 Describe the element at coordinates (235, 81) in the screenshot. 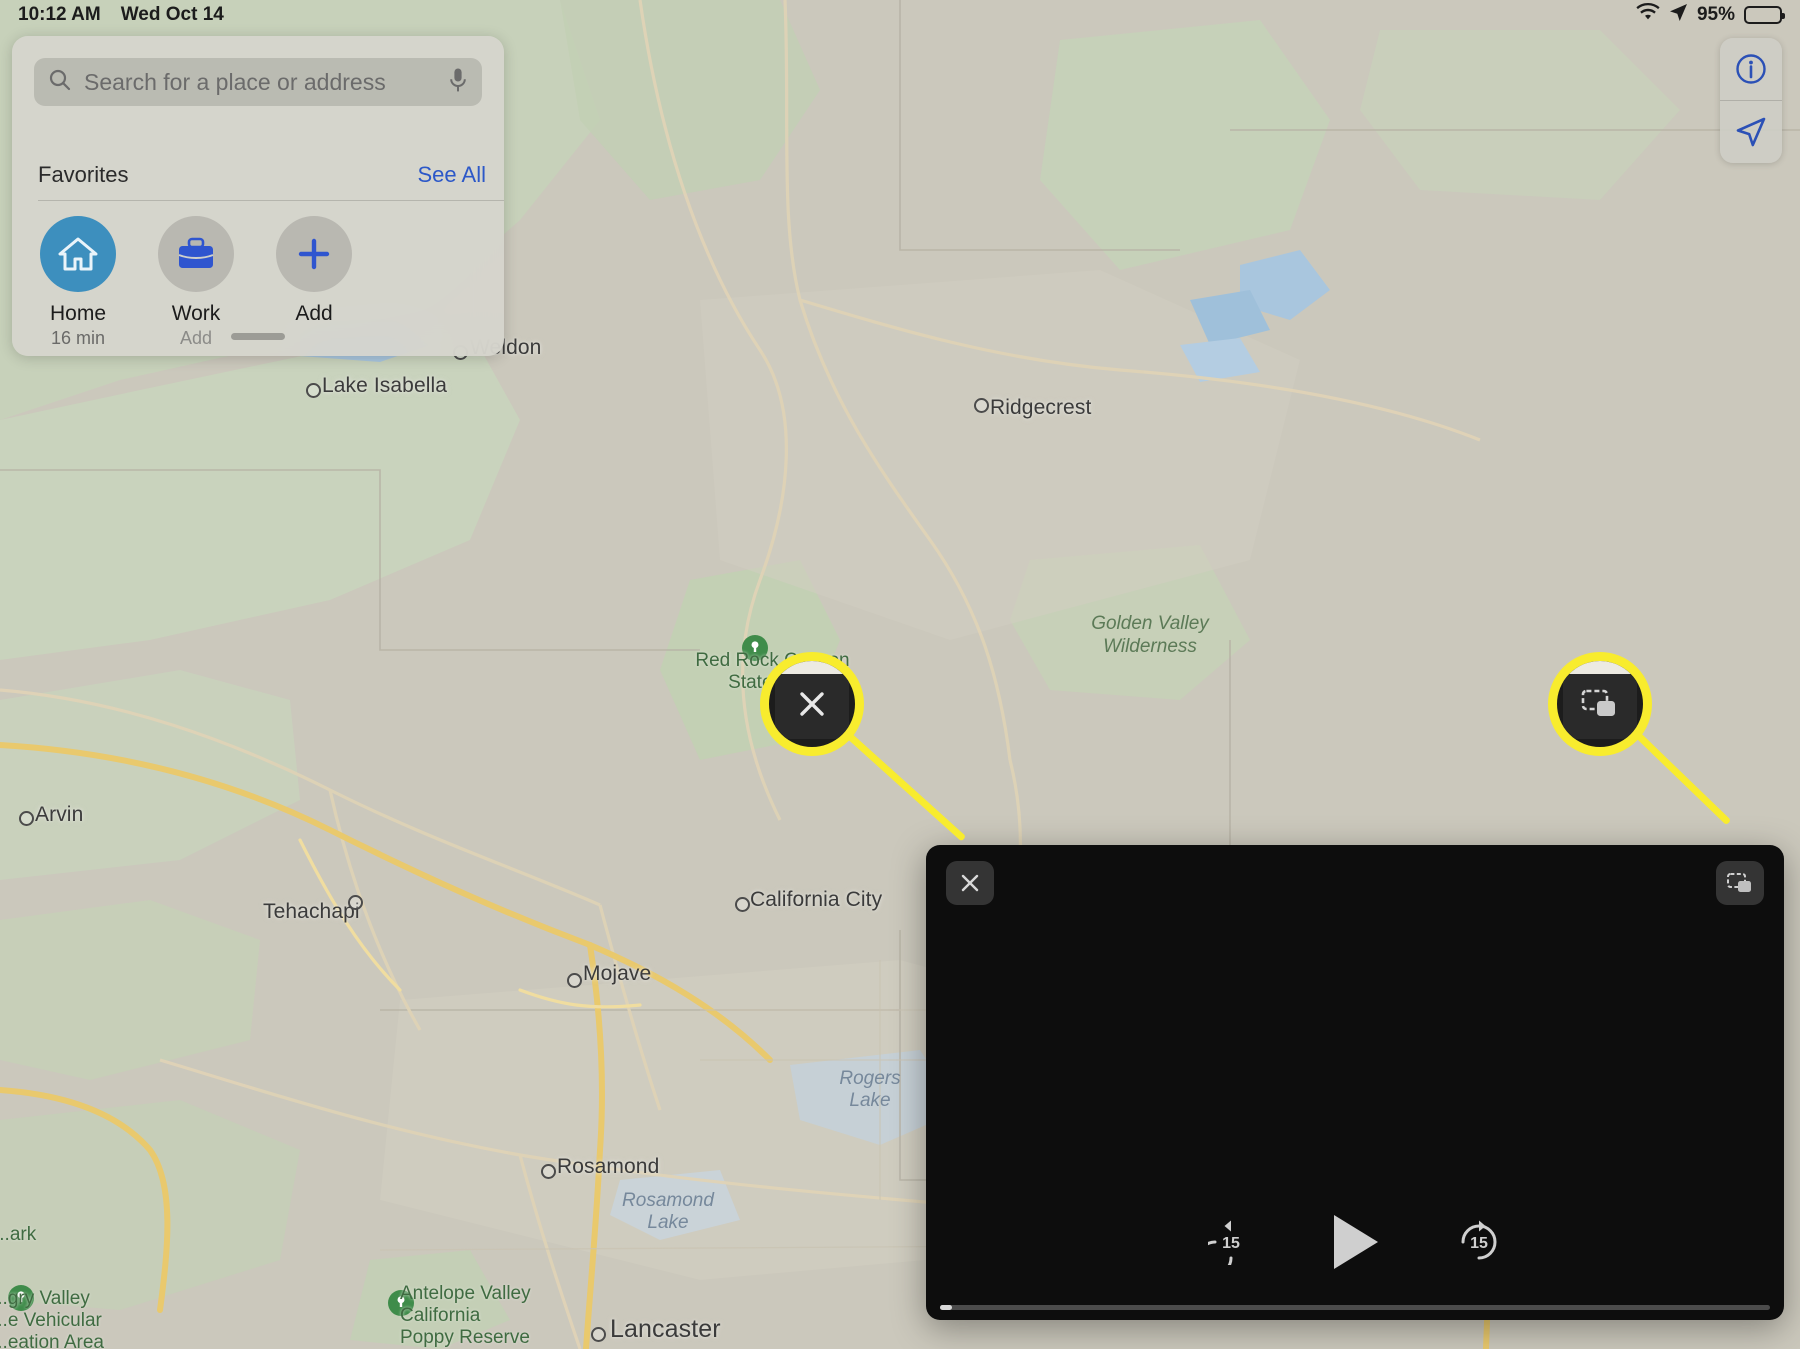

I see `search-placeholder: Search for a place or address` at that location.